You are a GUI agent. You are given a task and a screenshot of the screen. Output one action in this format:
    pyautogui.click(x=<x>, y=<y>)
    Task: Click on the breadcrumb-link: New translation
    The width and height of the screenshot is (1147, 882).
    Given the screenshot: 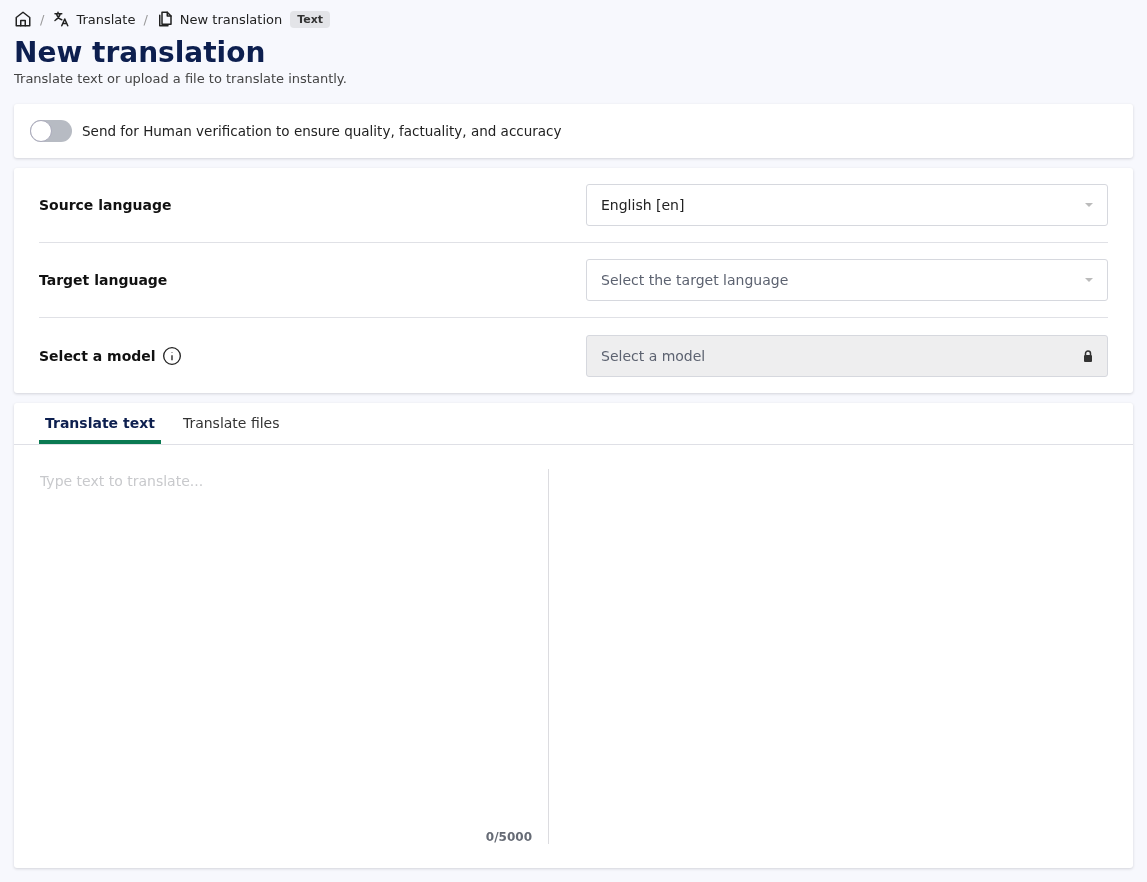 What is the action you would take?
    pyautogui.click(x=219, y=19)
    